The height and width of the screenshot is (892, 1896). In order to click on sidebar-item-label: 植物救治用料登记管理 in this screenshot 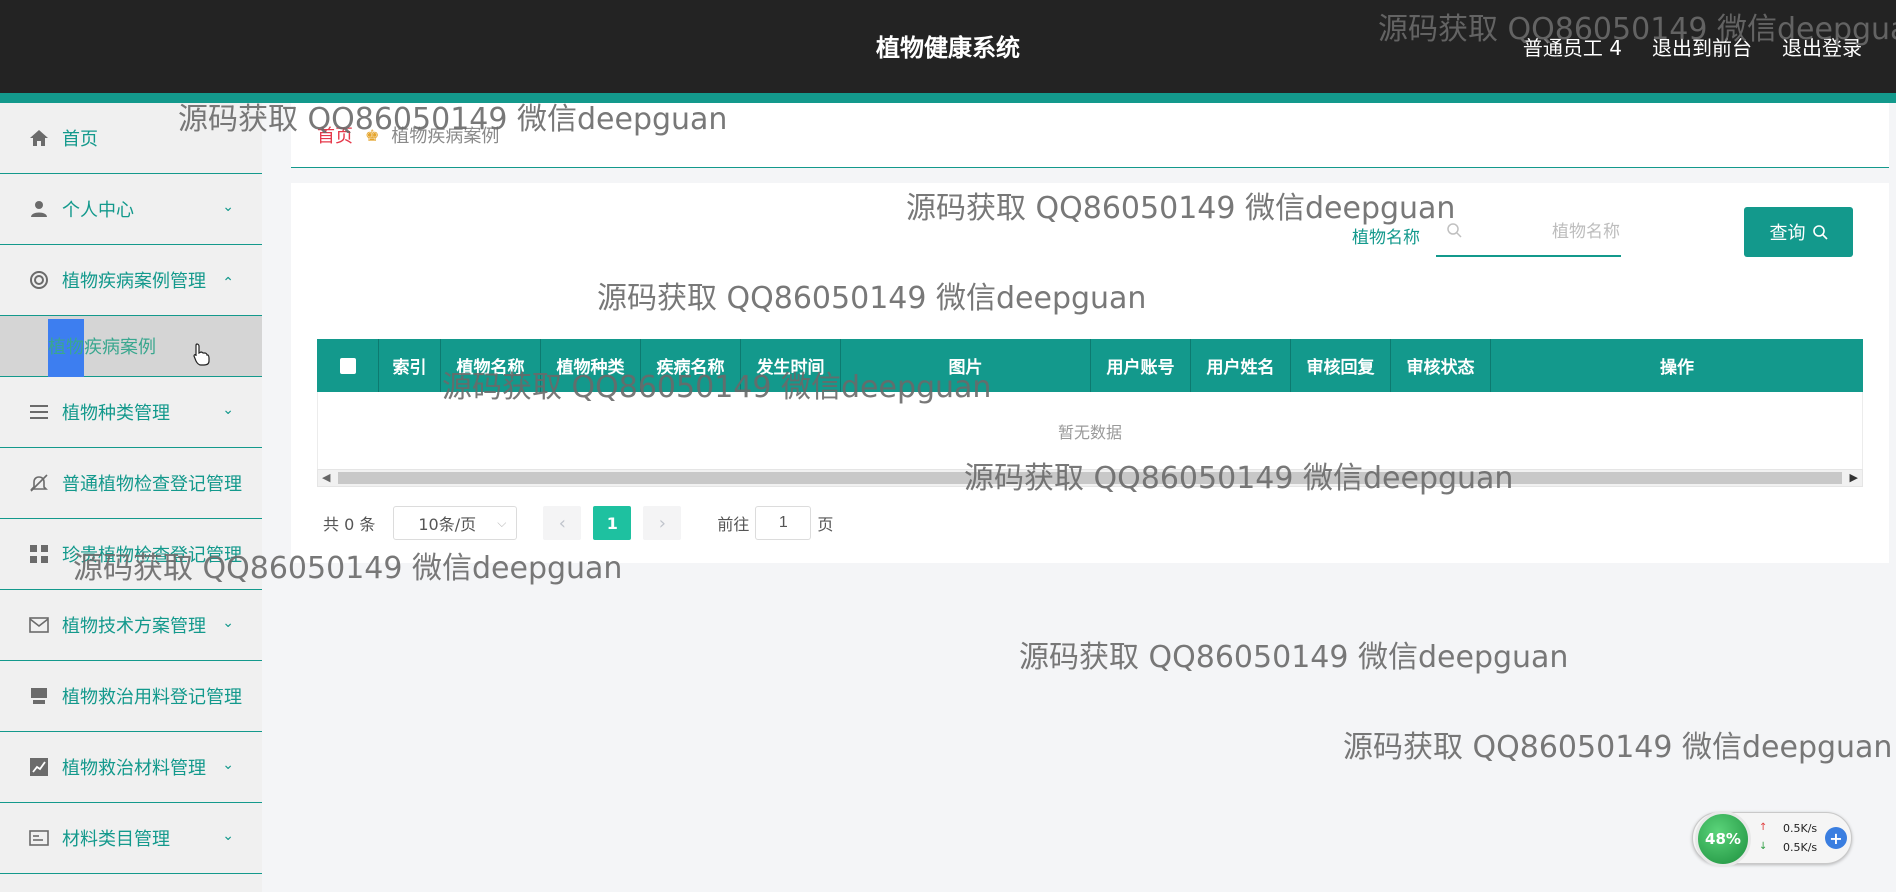, I will do `click(152, 697)`.